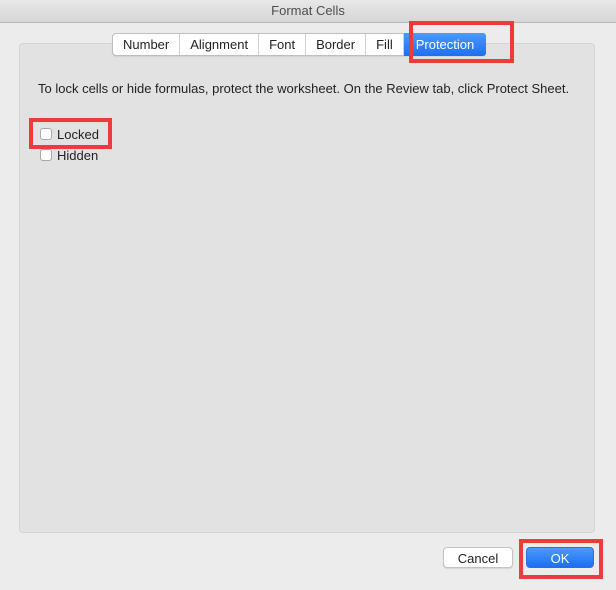  Describe the element at coordinates (46, 155) in the screenshot. I see `hidden-checkbox` at that location.